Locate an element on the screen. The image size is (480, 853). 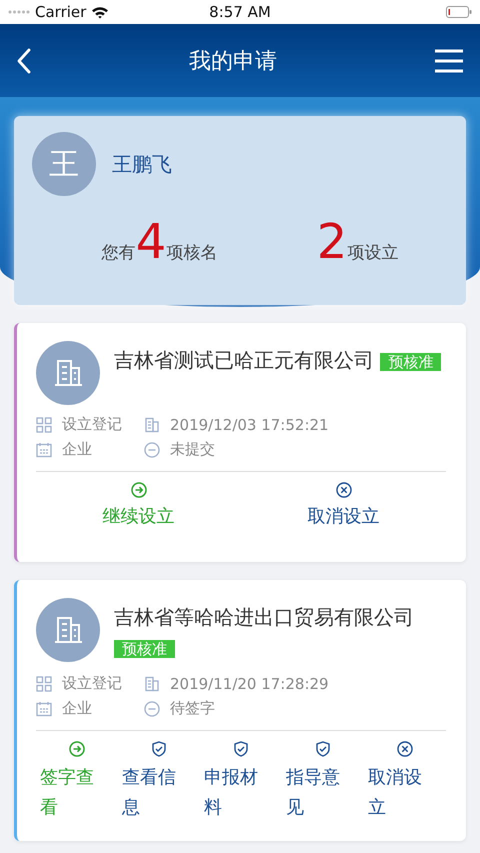
clock: 8:57 AM is located at coordinates (240, 12).